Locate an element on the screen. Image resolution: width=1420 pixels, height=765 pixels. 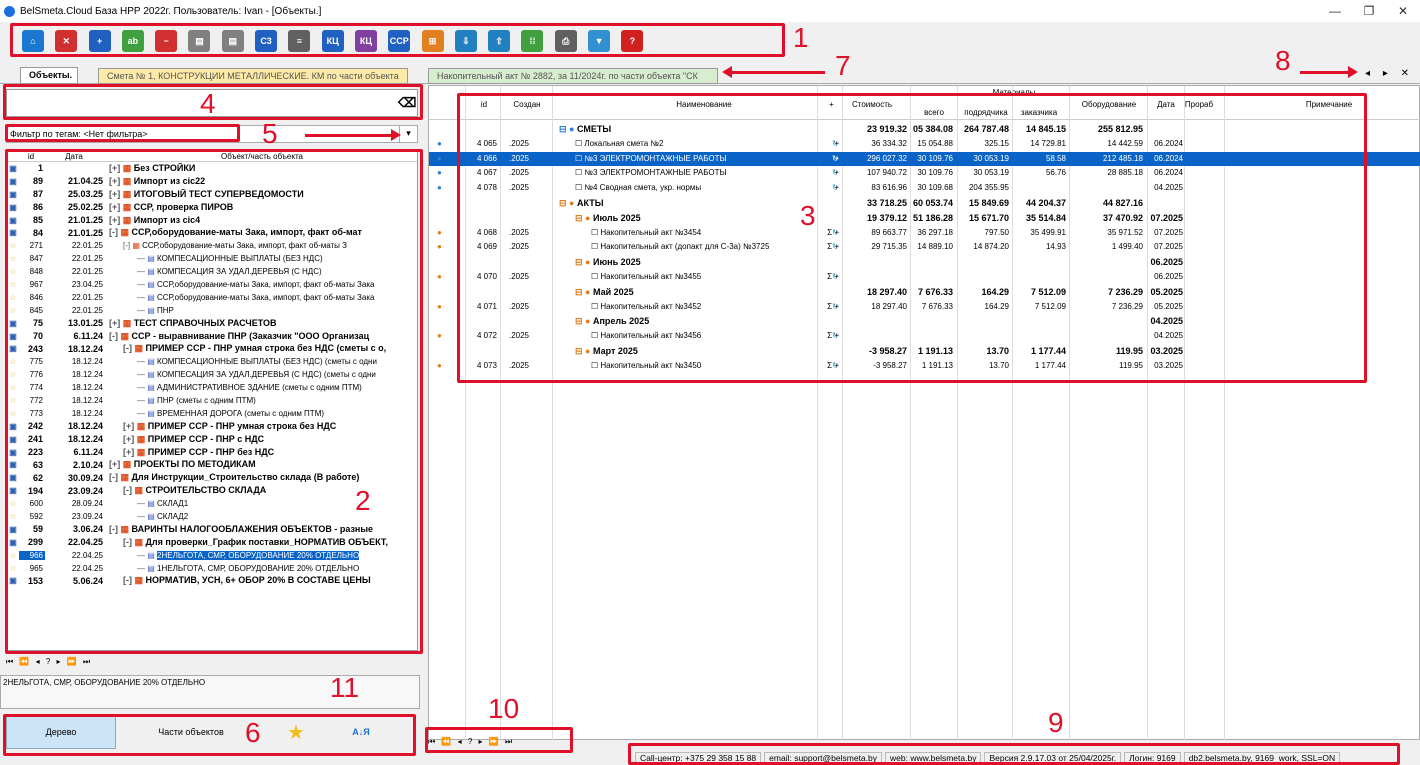
col-materials: Материалы is located at coordinates (1014, 92).